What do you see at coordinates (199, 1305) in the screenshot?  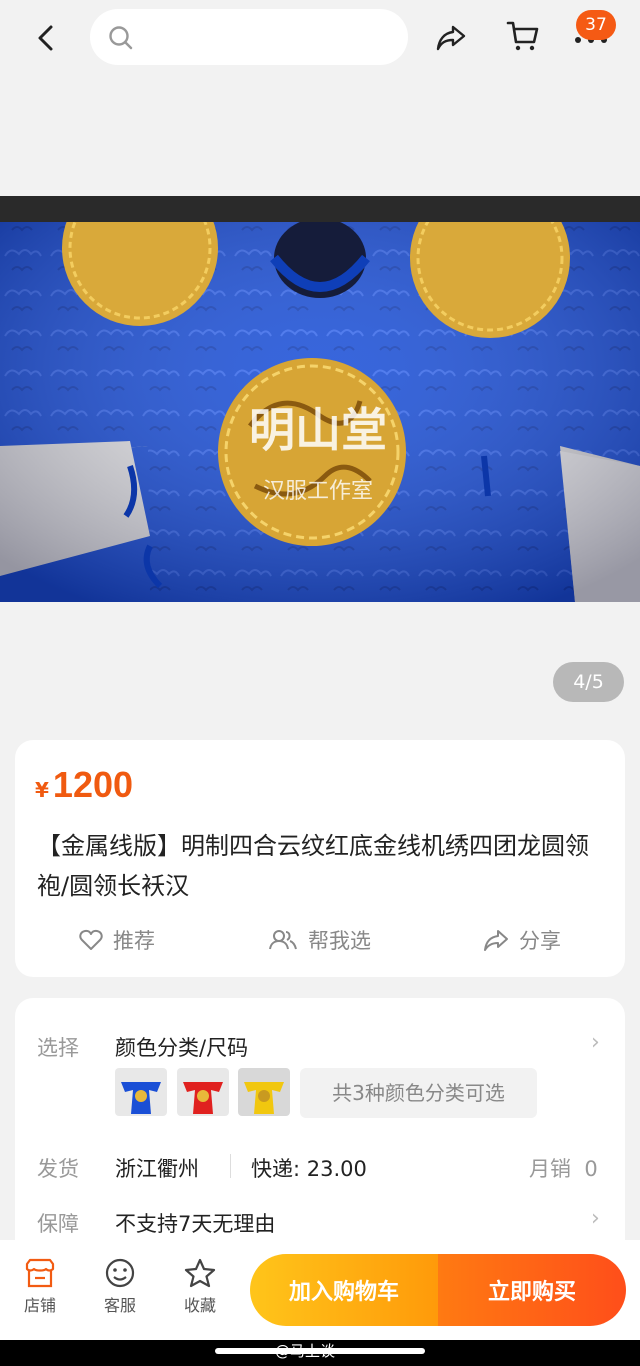 I see `favorite-label: 收藏` at bounding box center [199, 1305].